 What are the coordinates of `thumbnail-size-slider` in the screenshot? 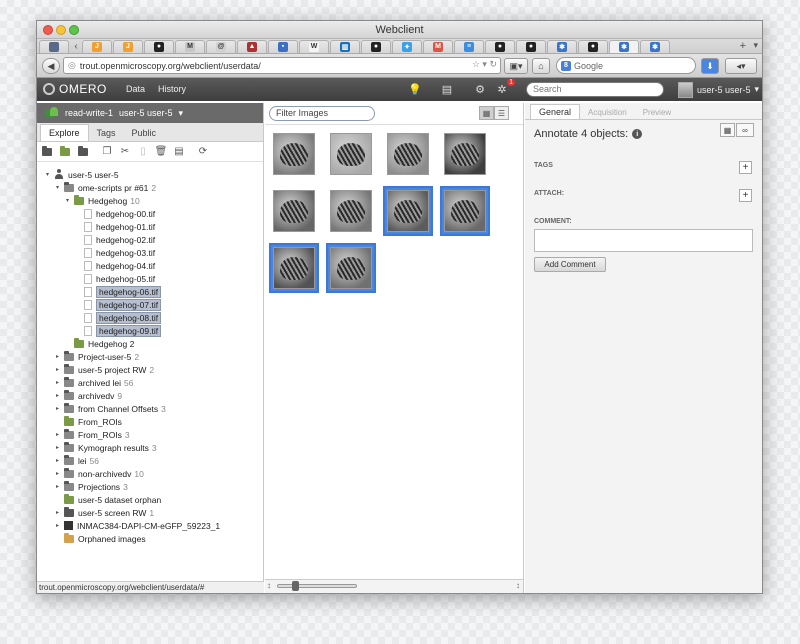 It's located at (317, 586).